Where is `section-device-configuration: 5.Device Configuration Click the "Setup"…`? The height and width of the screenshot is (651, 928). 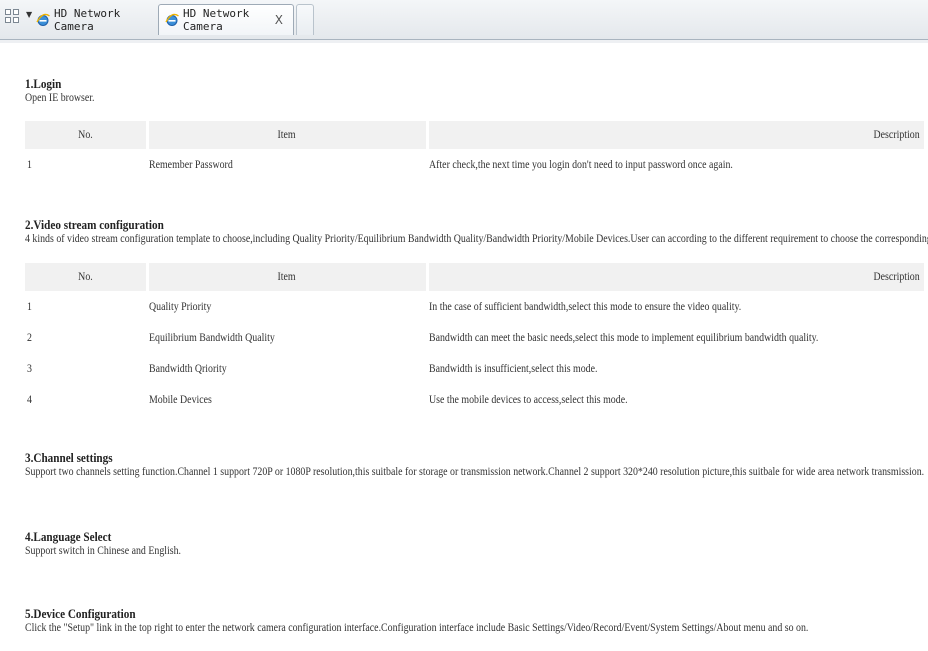 section-device-configuration: 5.Device Configuration Click the "Setup"… is located at coordinates (475, 621).